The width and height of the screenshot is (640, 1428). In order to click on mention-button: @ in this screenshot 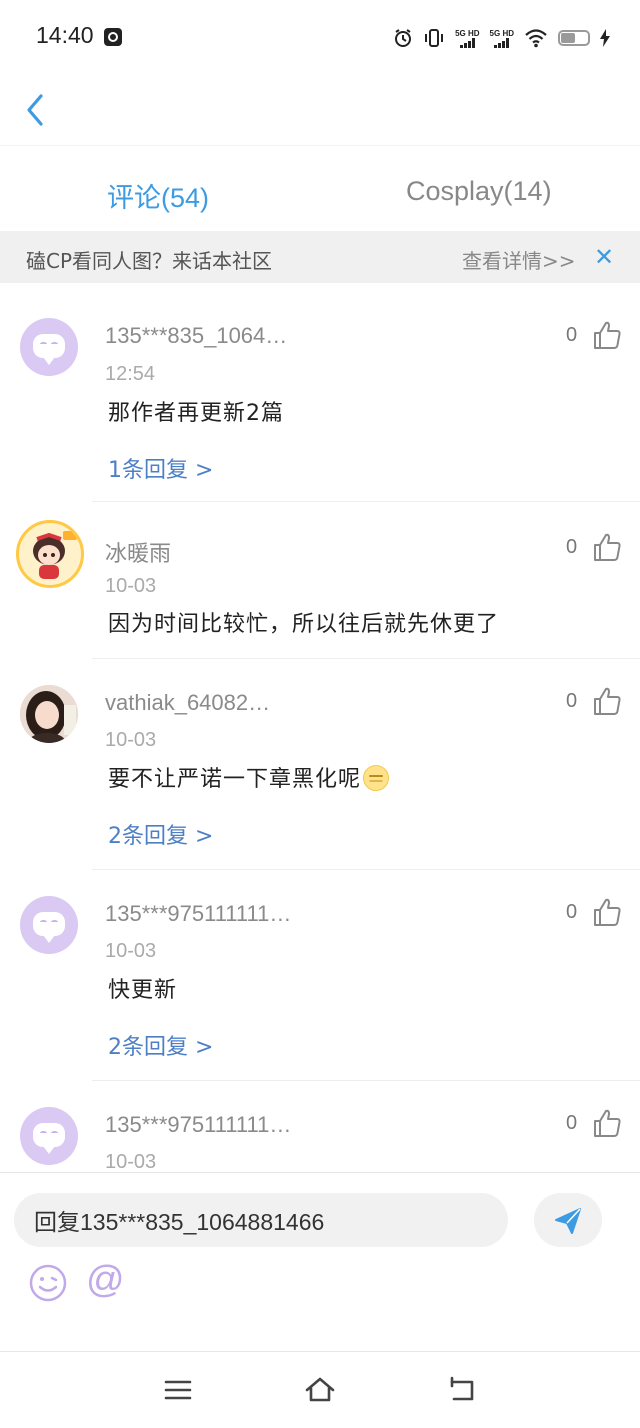, I will do `click(105, 1280)`.